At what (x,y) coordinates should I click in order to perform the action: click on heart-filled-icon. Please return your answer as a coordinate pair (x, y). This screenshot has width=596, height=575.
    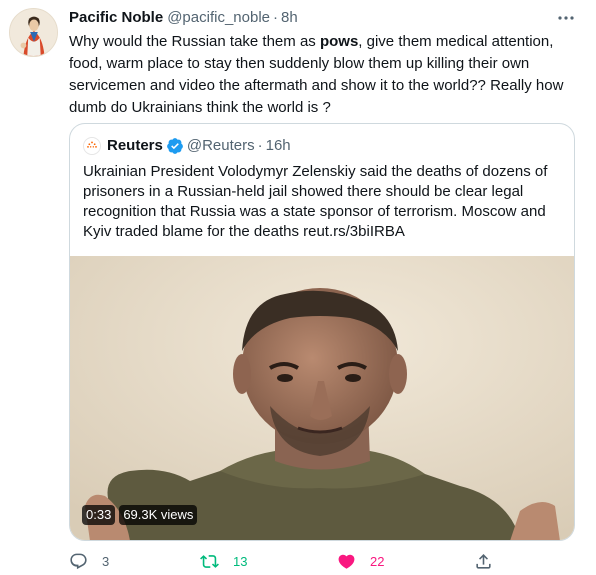
    Looking at the image, I should click on (346, 561).